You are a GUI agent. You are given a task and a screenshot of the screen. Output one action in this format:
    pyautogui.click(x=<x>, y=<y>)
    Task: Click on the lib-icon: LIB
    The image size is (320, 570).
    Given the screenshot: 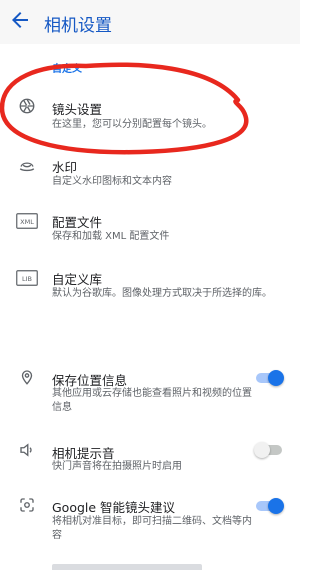 What is the action you would take?
    pyautogui.click(x=27, y=279)
    